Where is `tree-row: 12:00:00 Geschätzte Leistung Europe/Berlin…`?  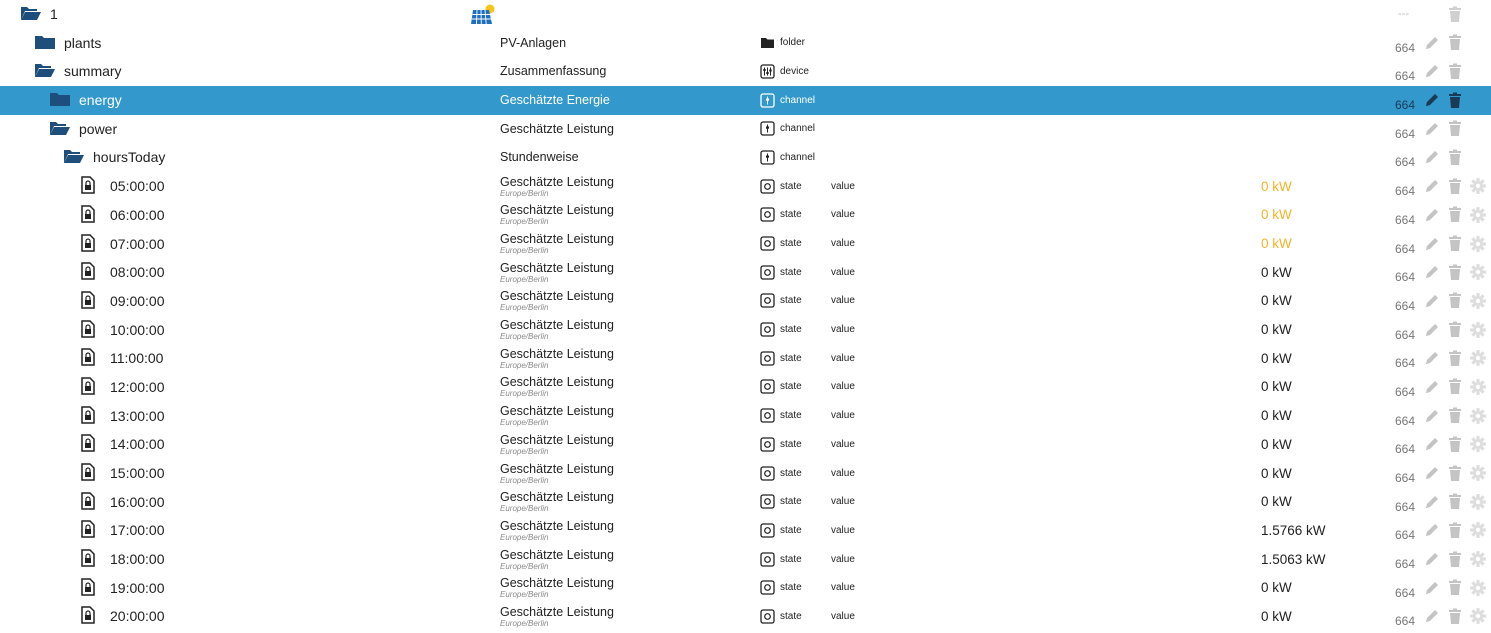 tree-row: 12:00:00 Geschätzte Leistung Europe/Berlin… is located at coordinates (745, 387).